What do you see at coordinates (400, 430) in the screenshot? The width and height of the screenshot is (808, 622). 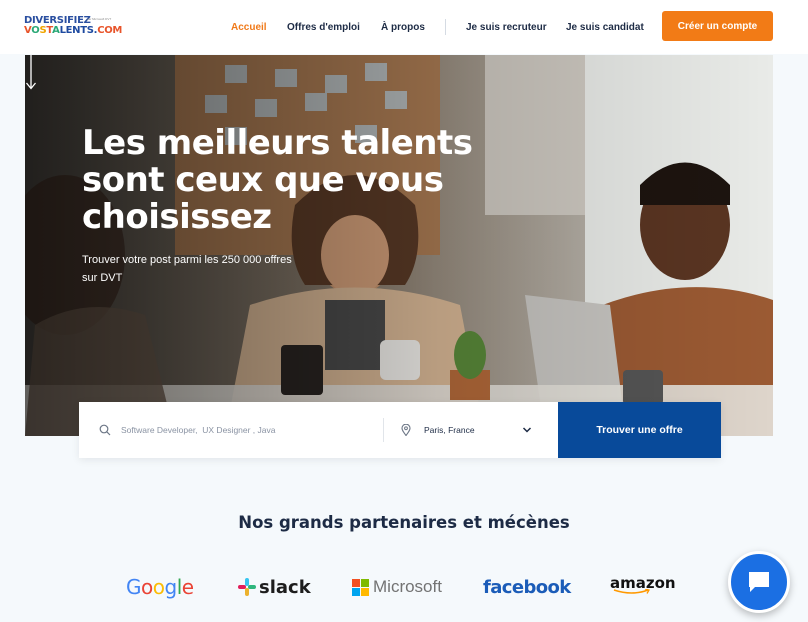 I see `job-search-bar: Paris, France Trouver une offre` at bounding box center [400, 430].